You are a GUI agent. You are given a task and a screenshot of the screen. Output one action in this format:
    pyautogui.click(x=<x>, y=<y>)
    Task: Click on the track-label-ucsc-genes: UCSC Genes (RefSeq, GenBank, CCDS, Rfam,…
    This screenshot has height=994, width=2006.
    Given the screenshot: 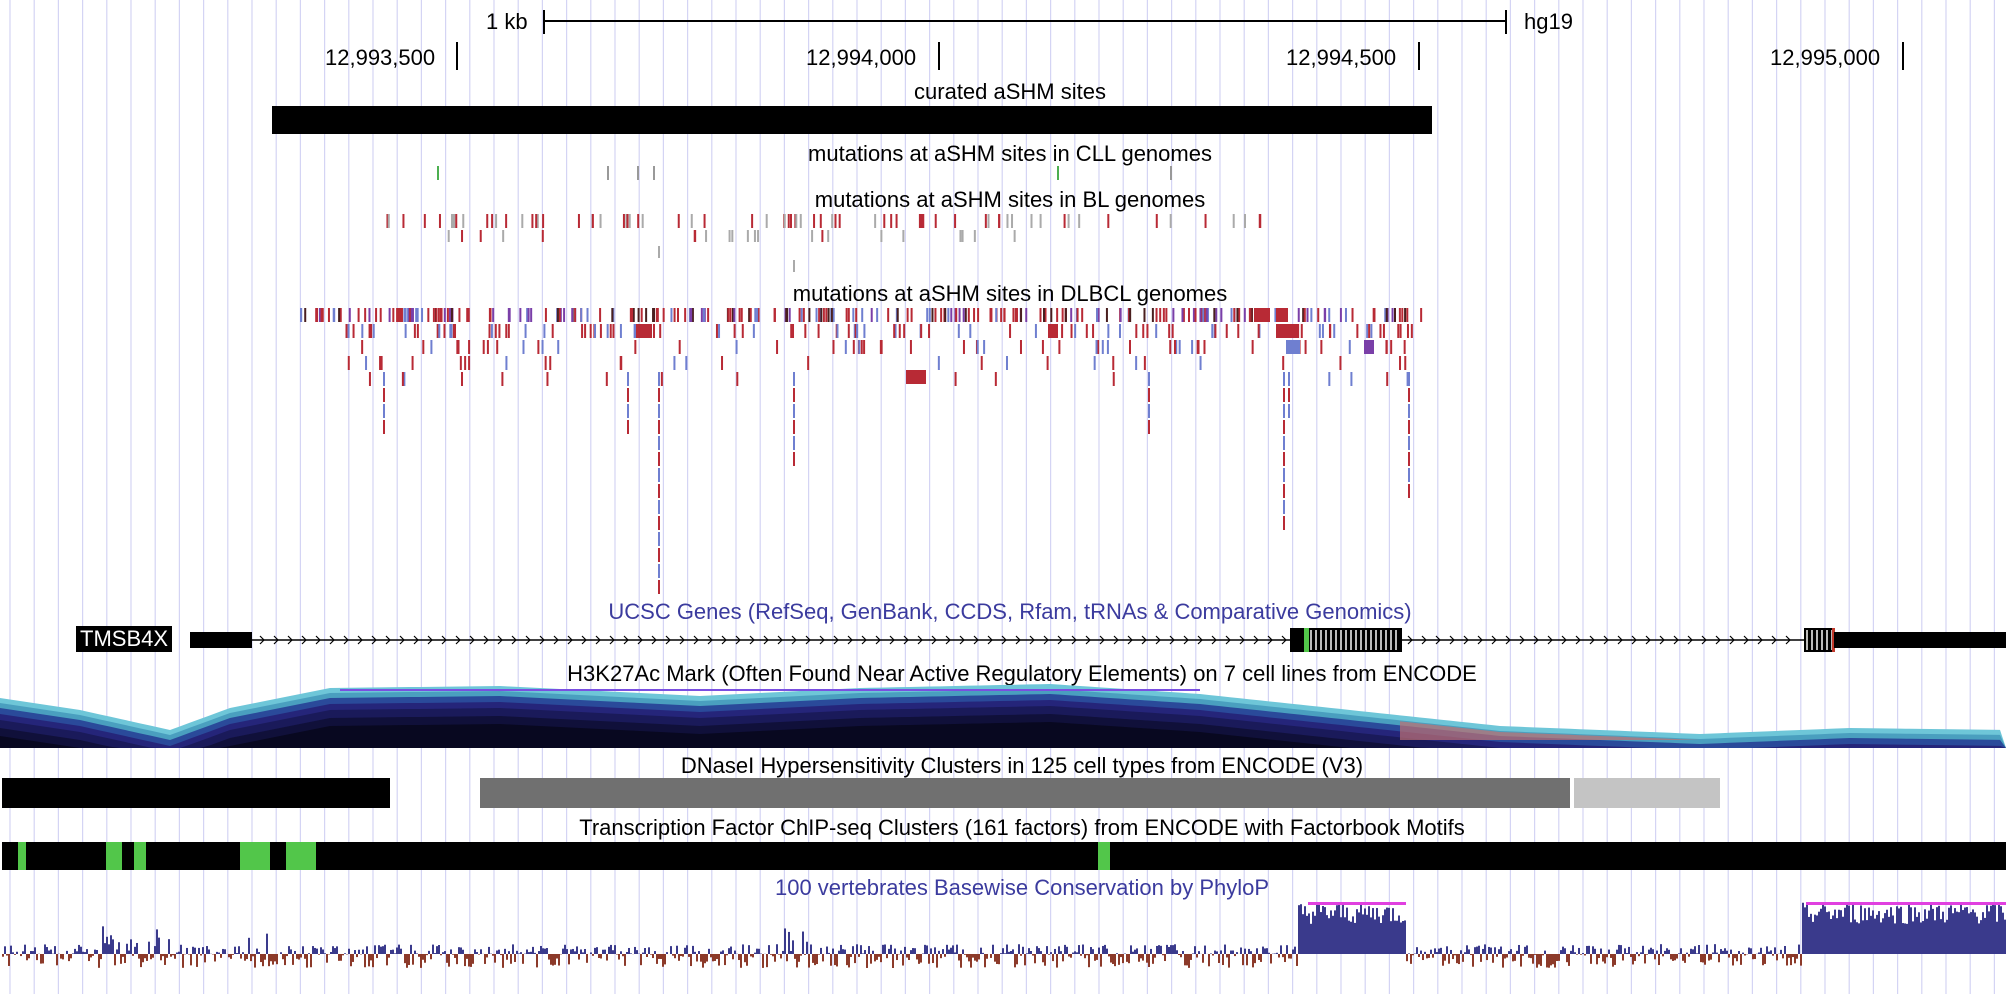 What is the action you would take?
    pyautogui.click(x=1009, y=612)
    